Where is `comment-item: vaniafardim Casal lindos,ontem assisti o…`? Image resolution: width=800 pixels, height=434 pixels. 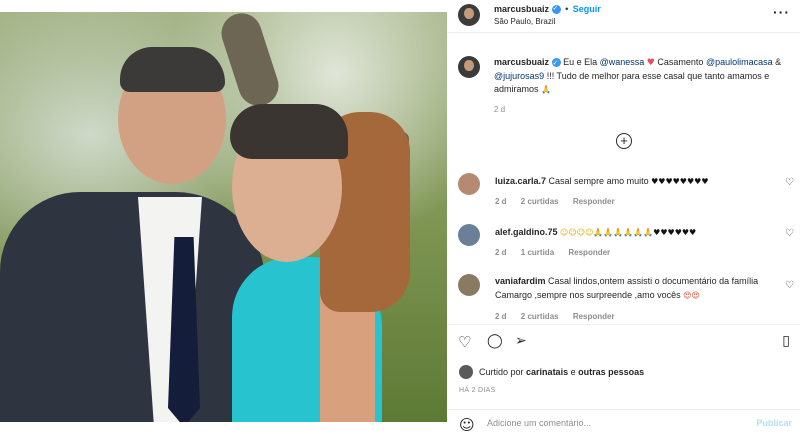
comment-item: vaniafardim Casal lindos,ontem assisti o… is located at coordinates (629, 299).